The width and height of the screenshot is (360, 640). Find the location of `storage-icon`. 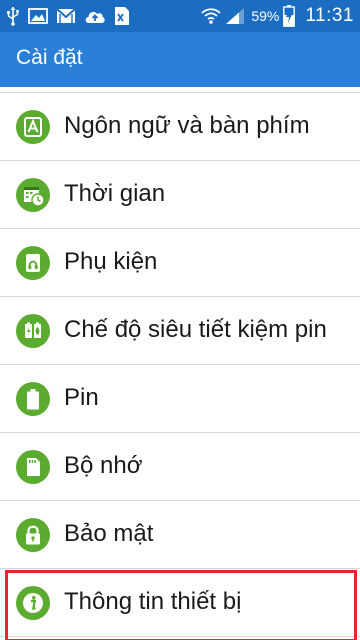

storage-icon is located at coordinates (33, 467).